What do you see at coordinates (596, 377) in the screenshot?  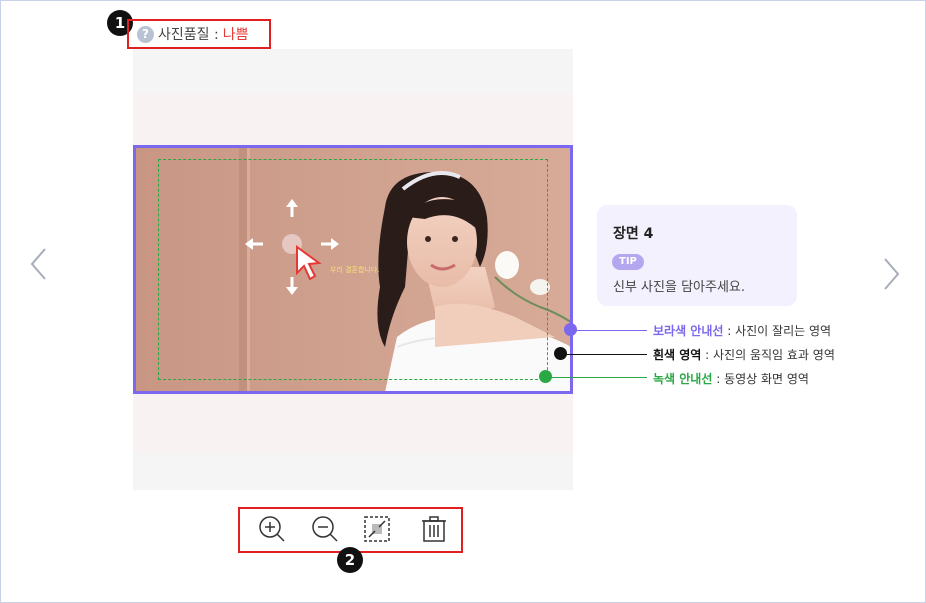 I see `legend-line-green` at bounding box center [596, 377].